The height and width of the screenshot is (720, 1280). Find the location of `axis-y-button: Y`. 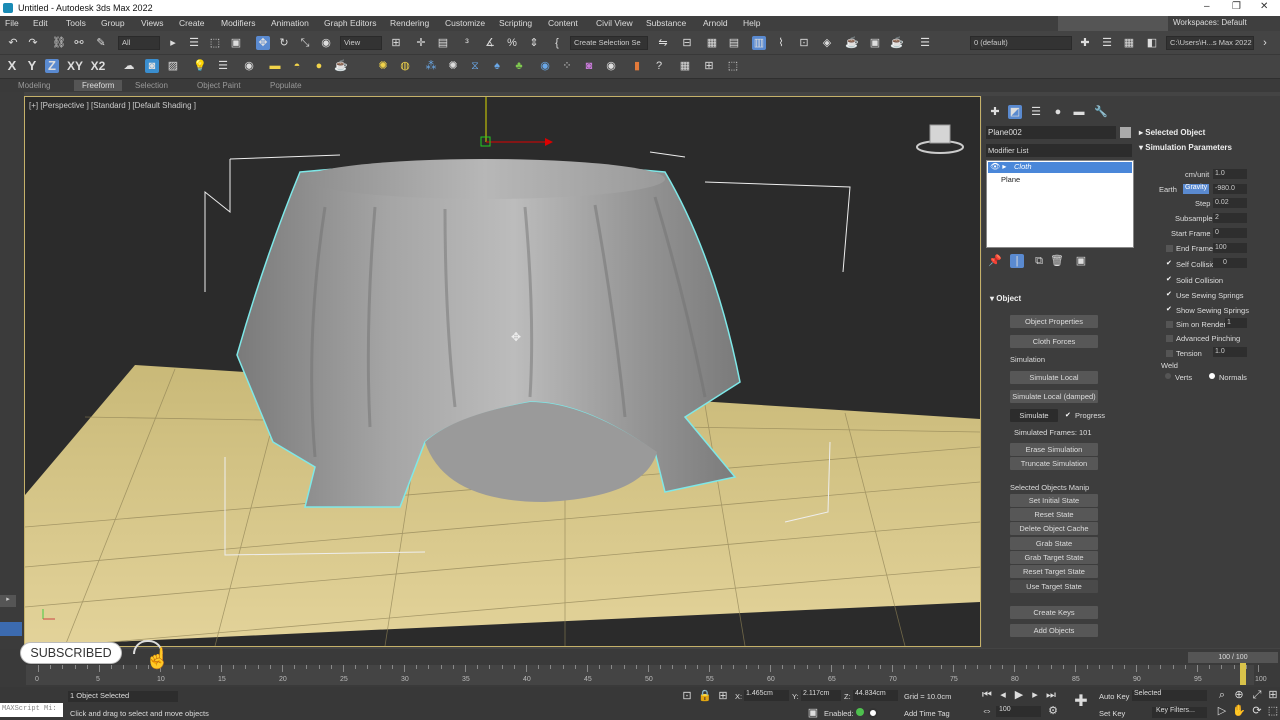

axis-y-button: Y is located at coordinates (32, 66).